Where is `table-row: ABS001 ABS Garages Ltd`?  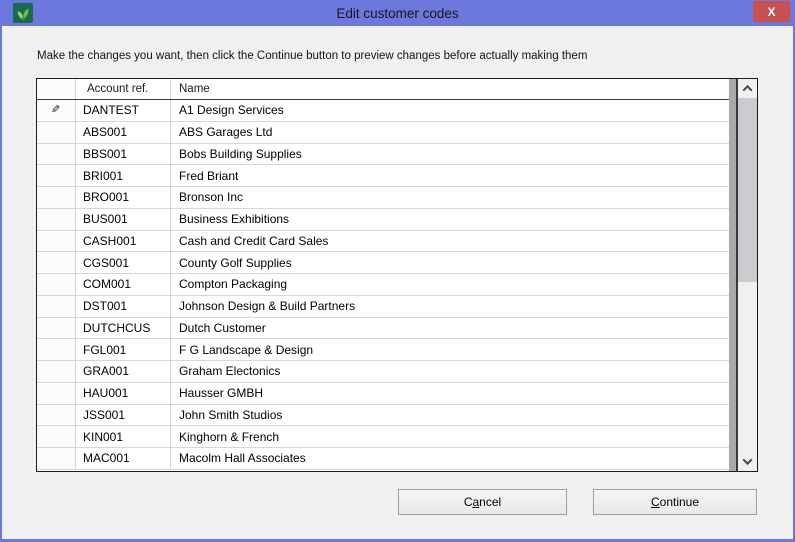 table-row: ABS001 ABS Garages Ltd is located at coordinates (383, 132).